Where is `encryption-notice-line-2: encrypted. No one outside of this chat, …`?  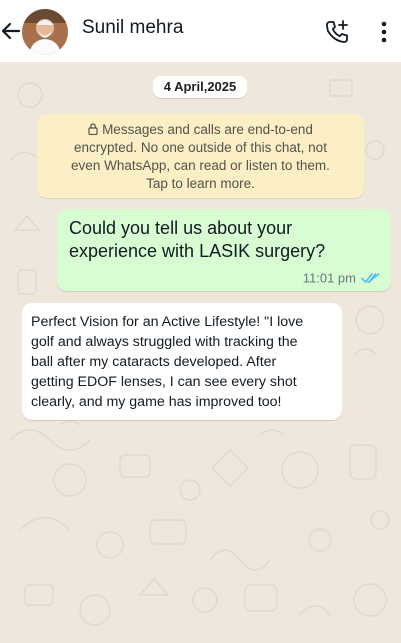
encryption-notice-line-2: encrypted. No one outside of this chat, … is located at coordinates (200, 147).